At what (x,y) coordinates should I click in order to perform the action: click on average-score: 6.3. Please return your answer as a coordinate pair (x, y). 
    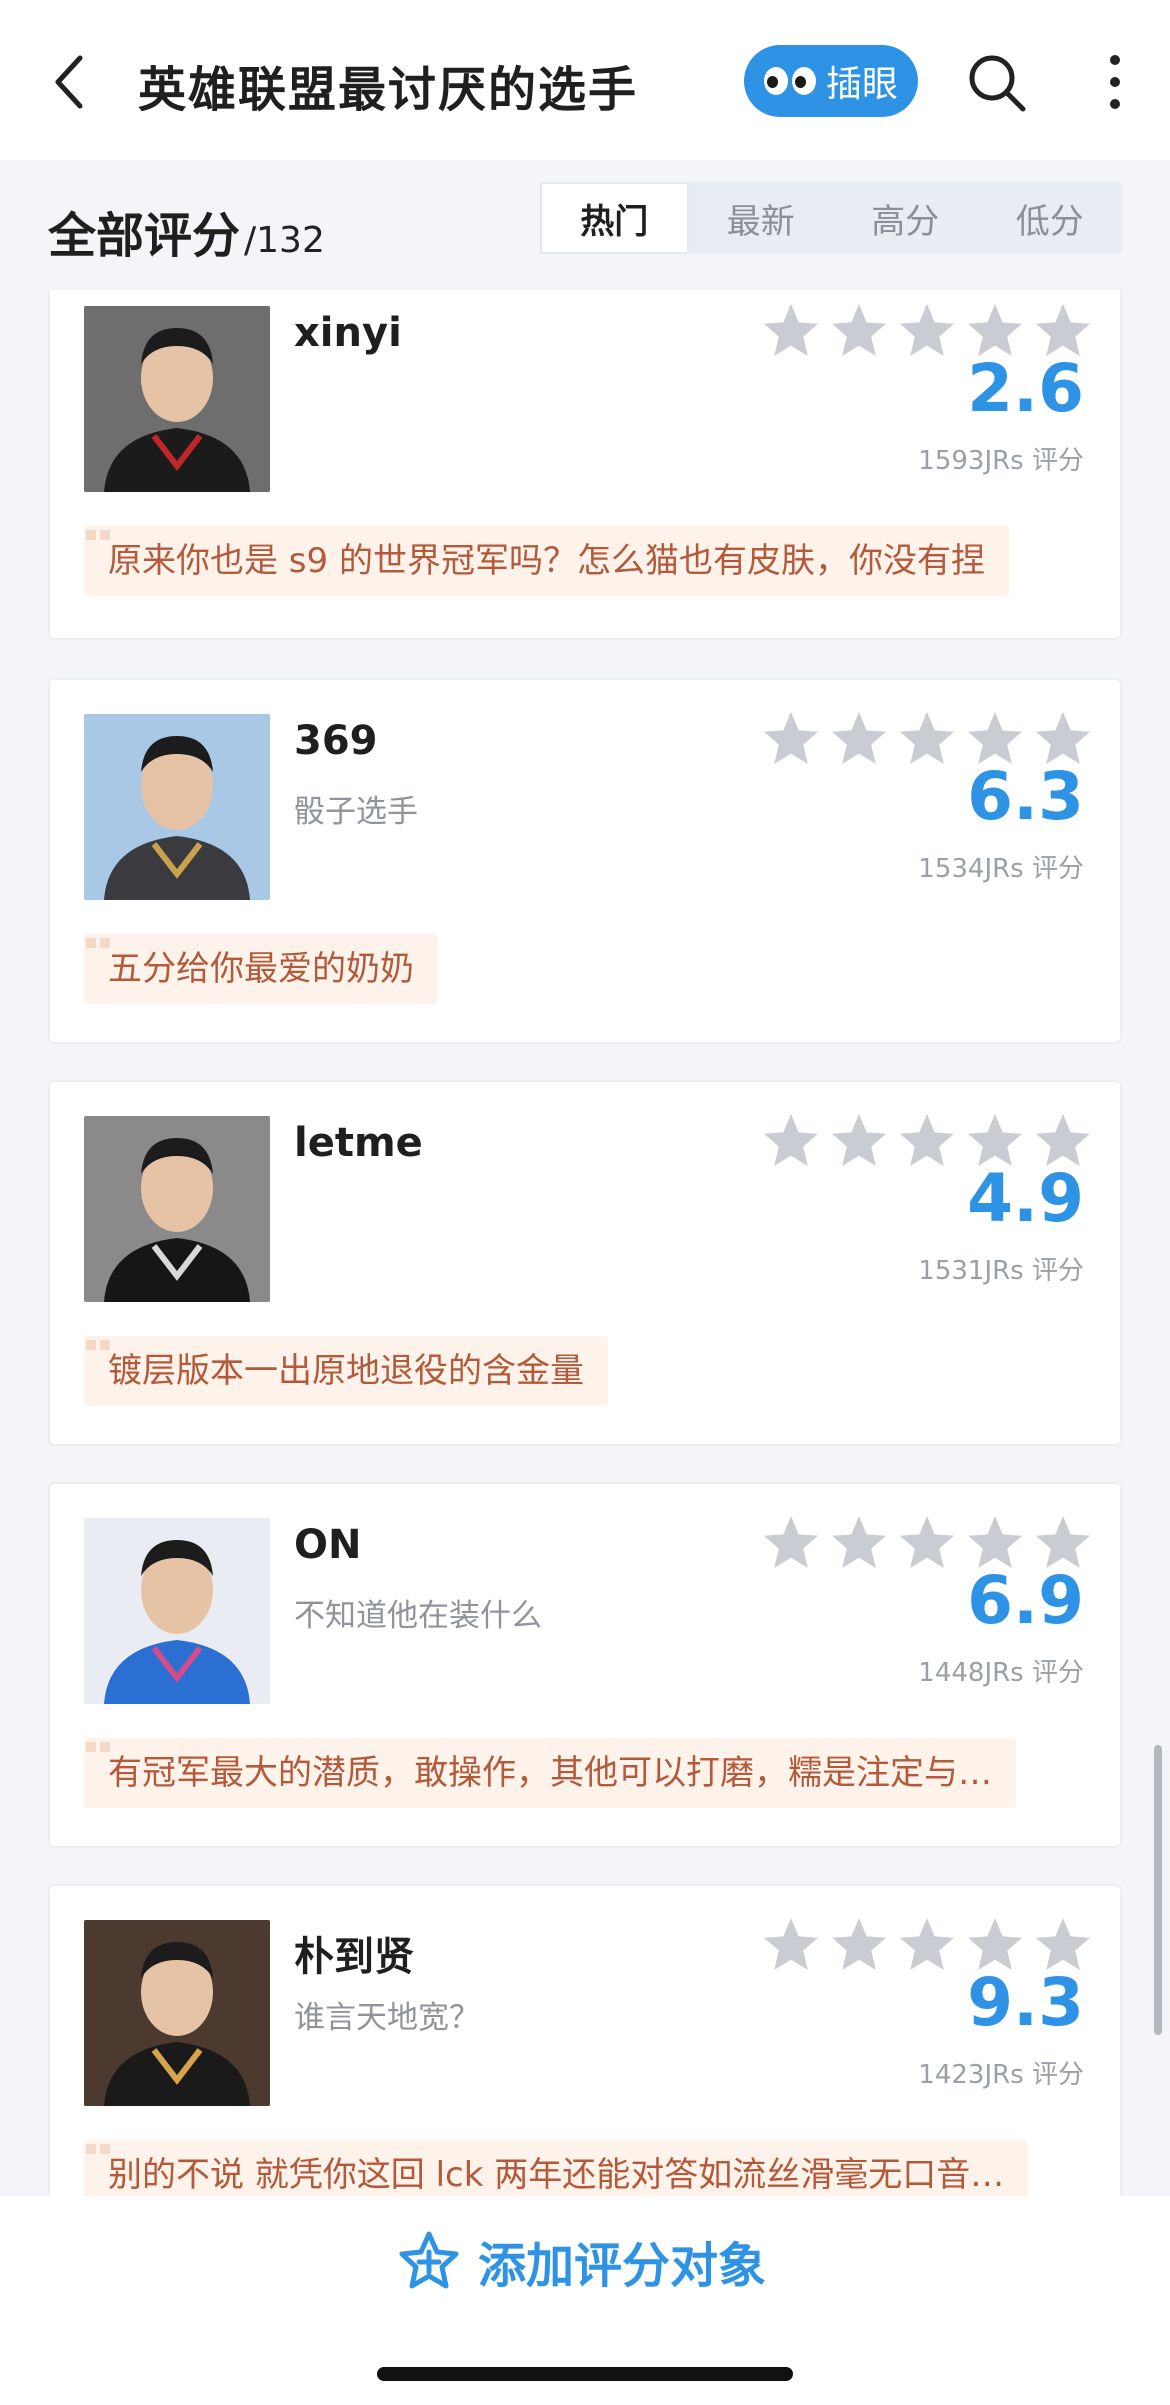
    Looking at the image, I should click on (1025, 796).